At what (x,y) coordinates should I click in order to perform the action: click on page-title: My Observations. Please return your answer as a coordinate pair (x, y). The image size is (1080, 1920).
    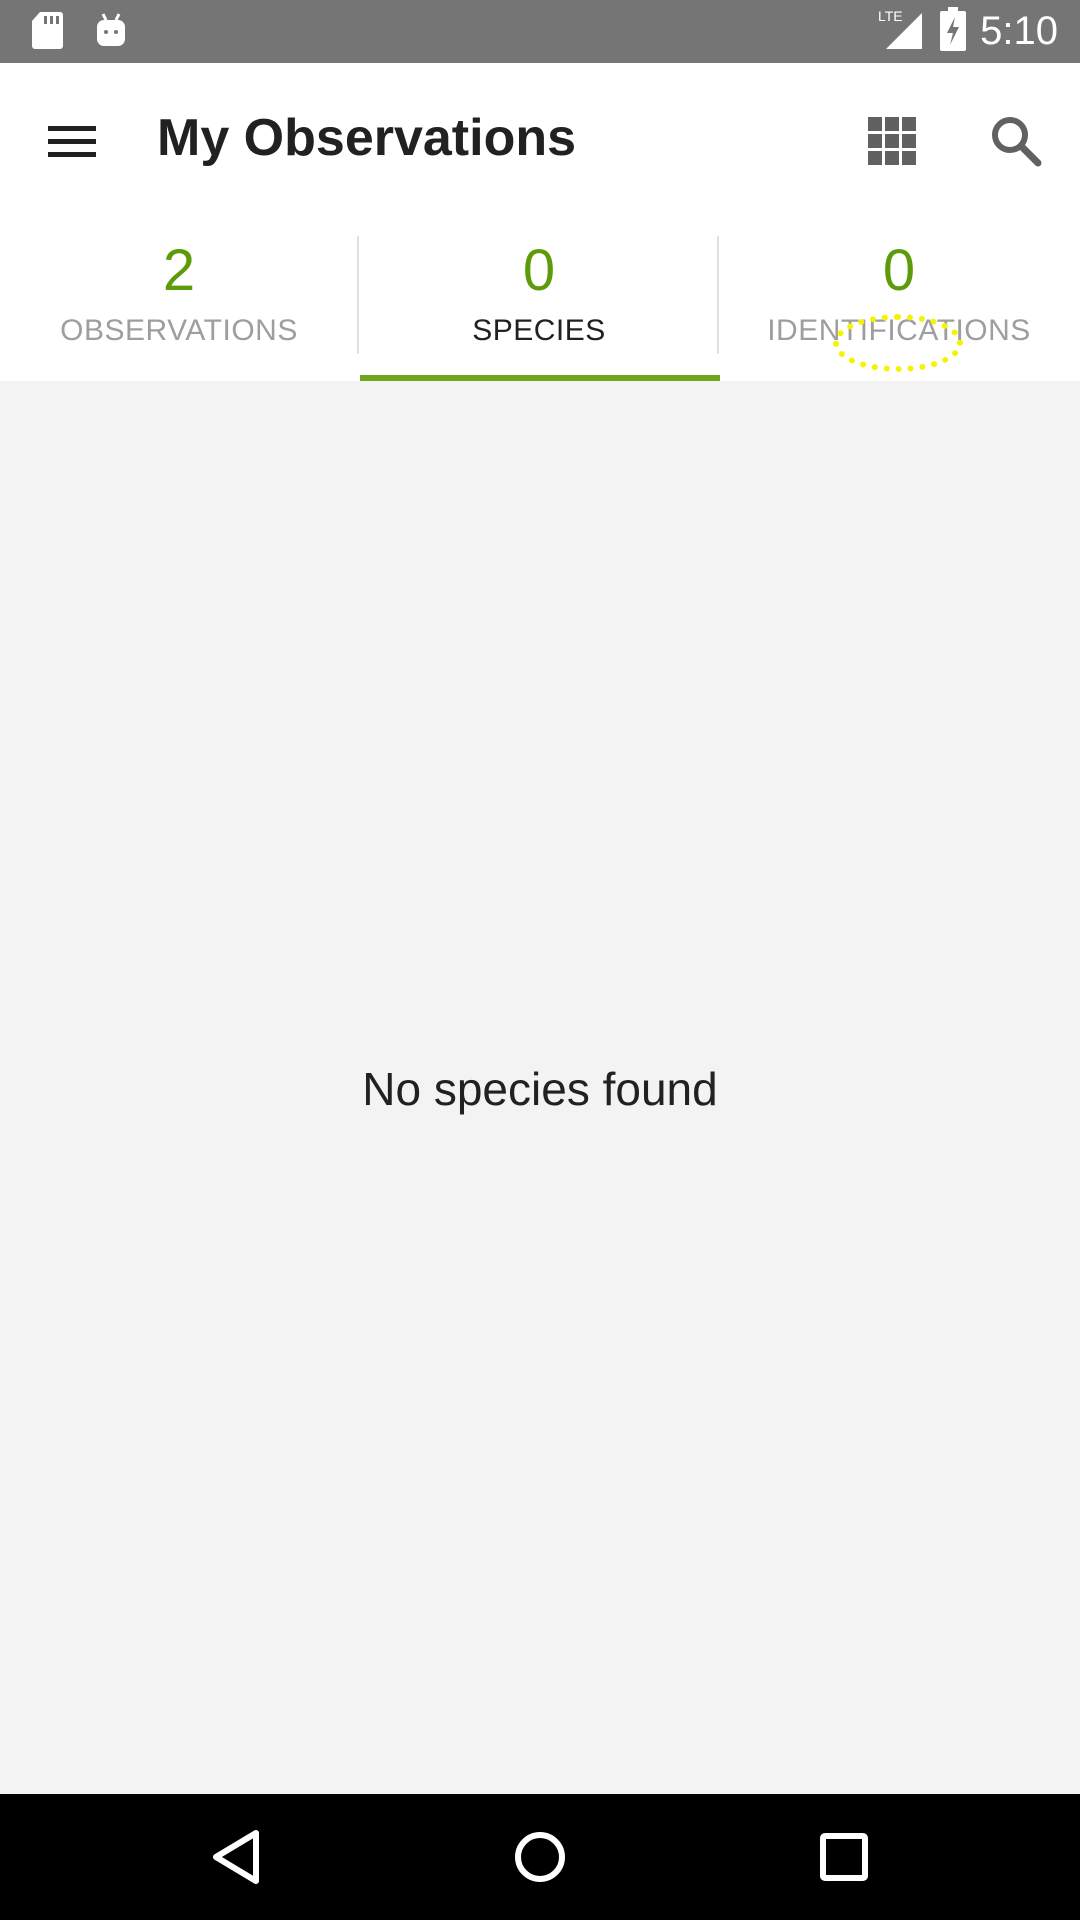
    Looking at the image, I should click on (367, 138).